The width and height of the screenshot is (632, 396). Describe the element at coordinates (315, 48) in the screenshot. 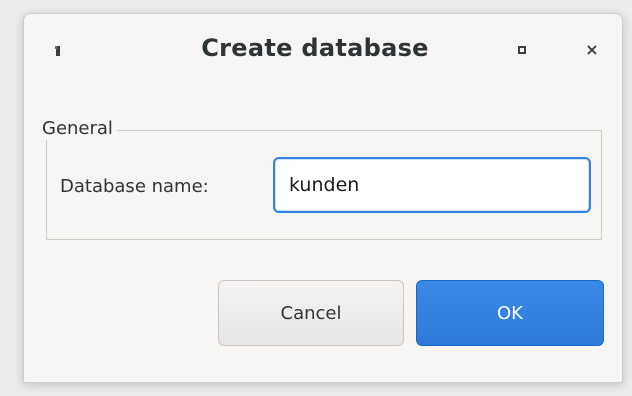

I see `dialog-title: Create database` at that location.